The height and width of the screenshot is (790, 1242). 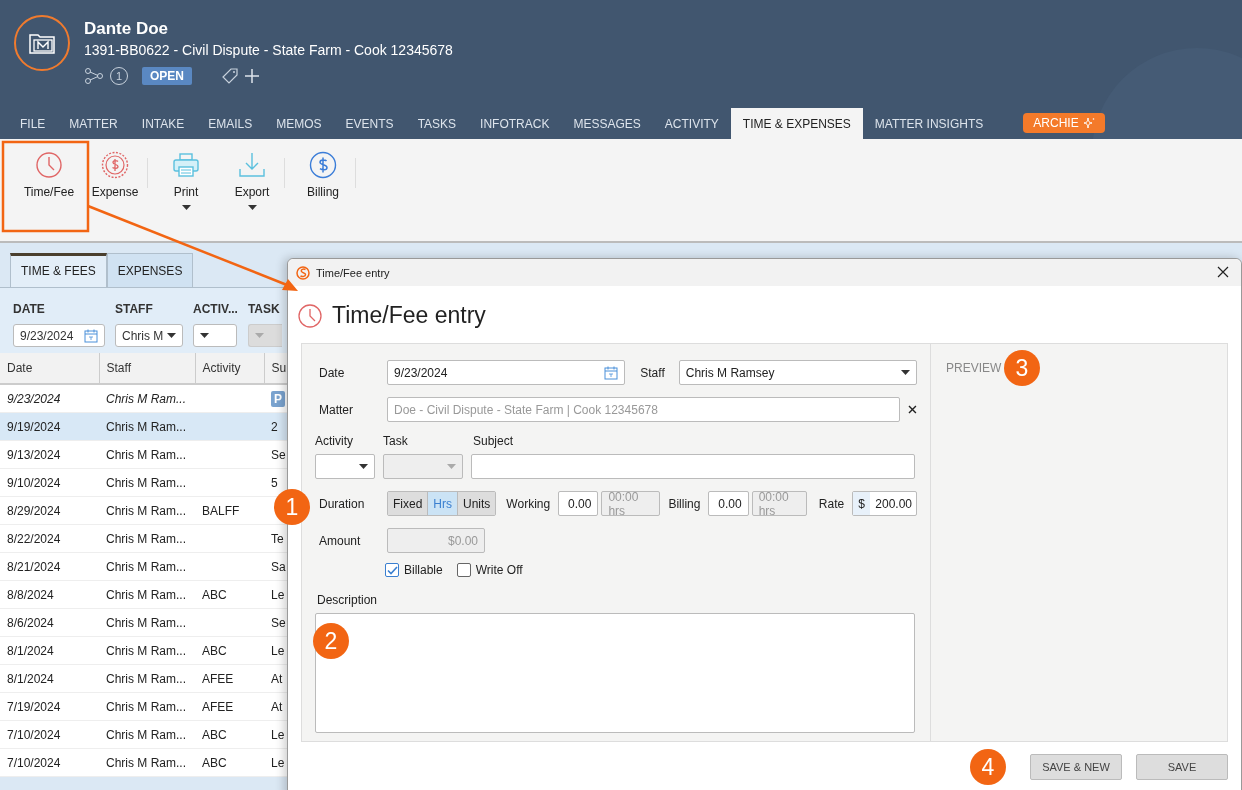 What do you see at coordinates (607, 123) in the screenshot?
I see `nav-tab: MESSAGES` at bounding box center [607, 123].